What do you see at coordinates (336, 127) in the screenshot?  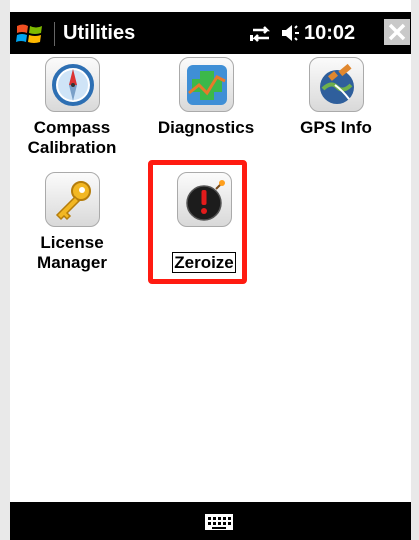 I see `app-label: GPS Info` at bounding box center [336, 127].